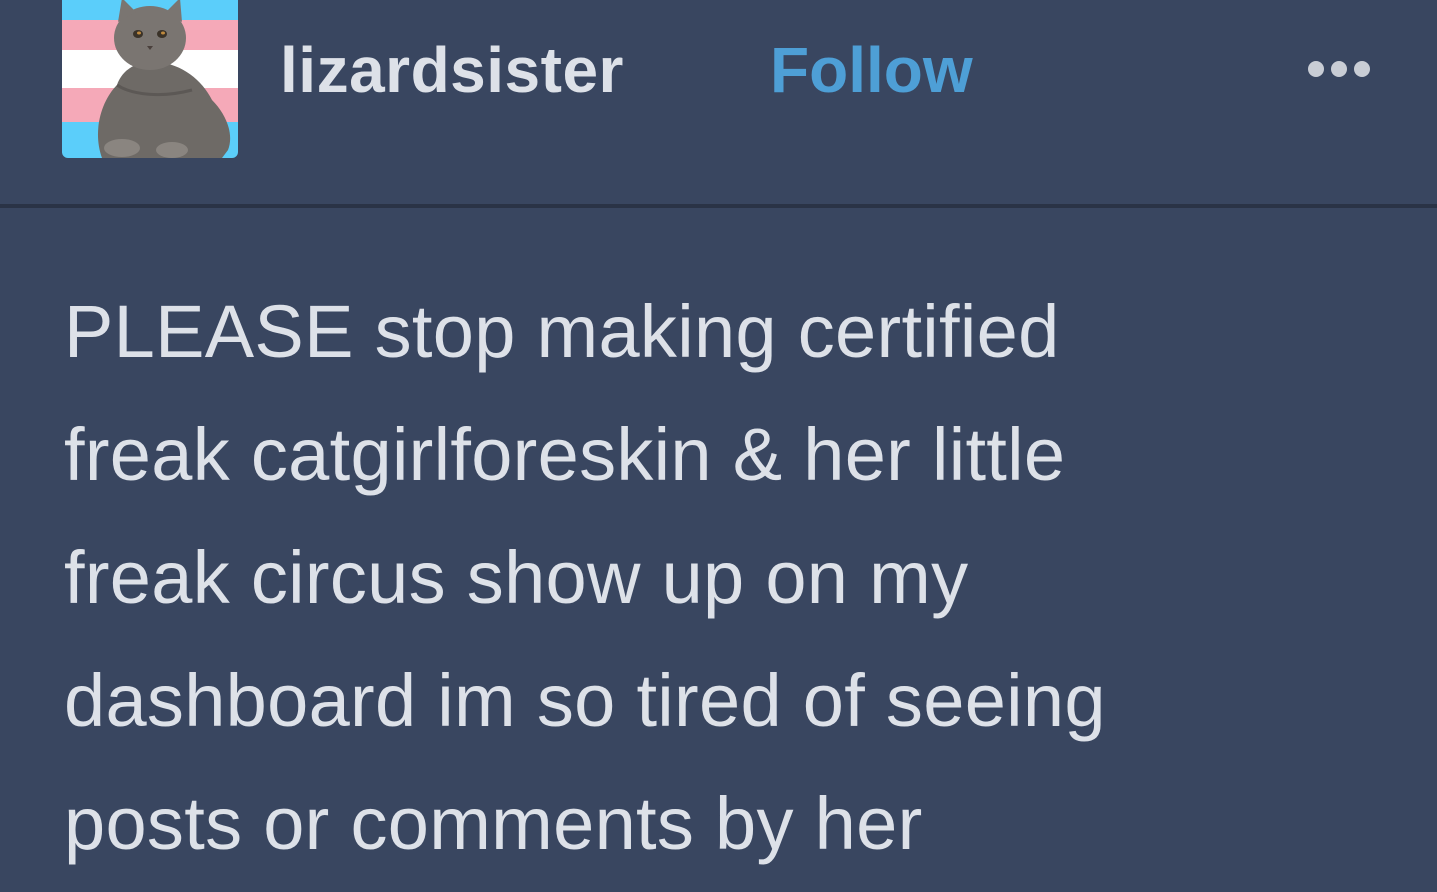  I want to click on cat-avatar-image, so click(150, 79).